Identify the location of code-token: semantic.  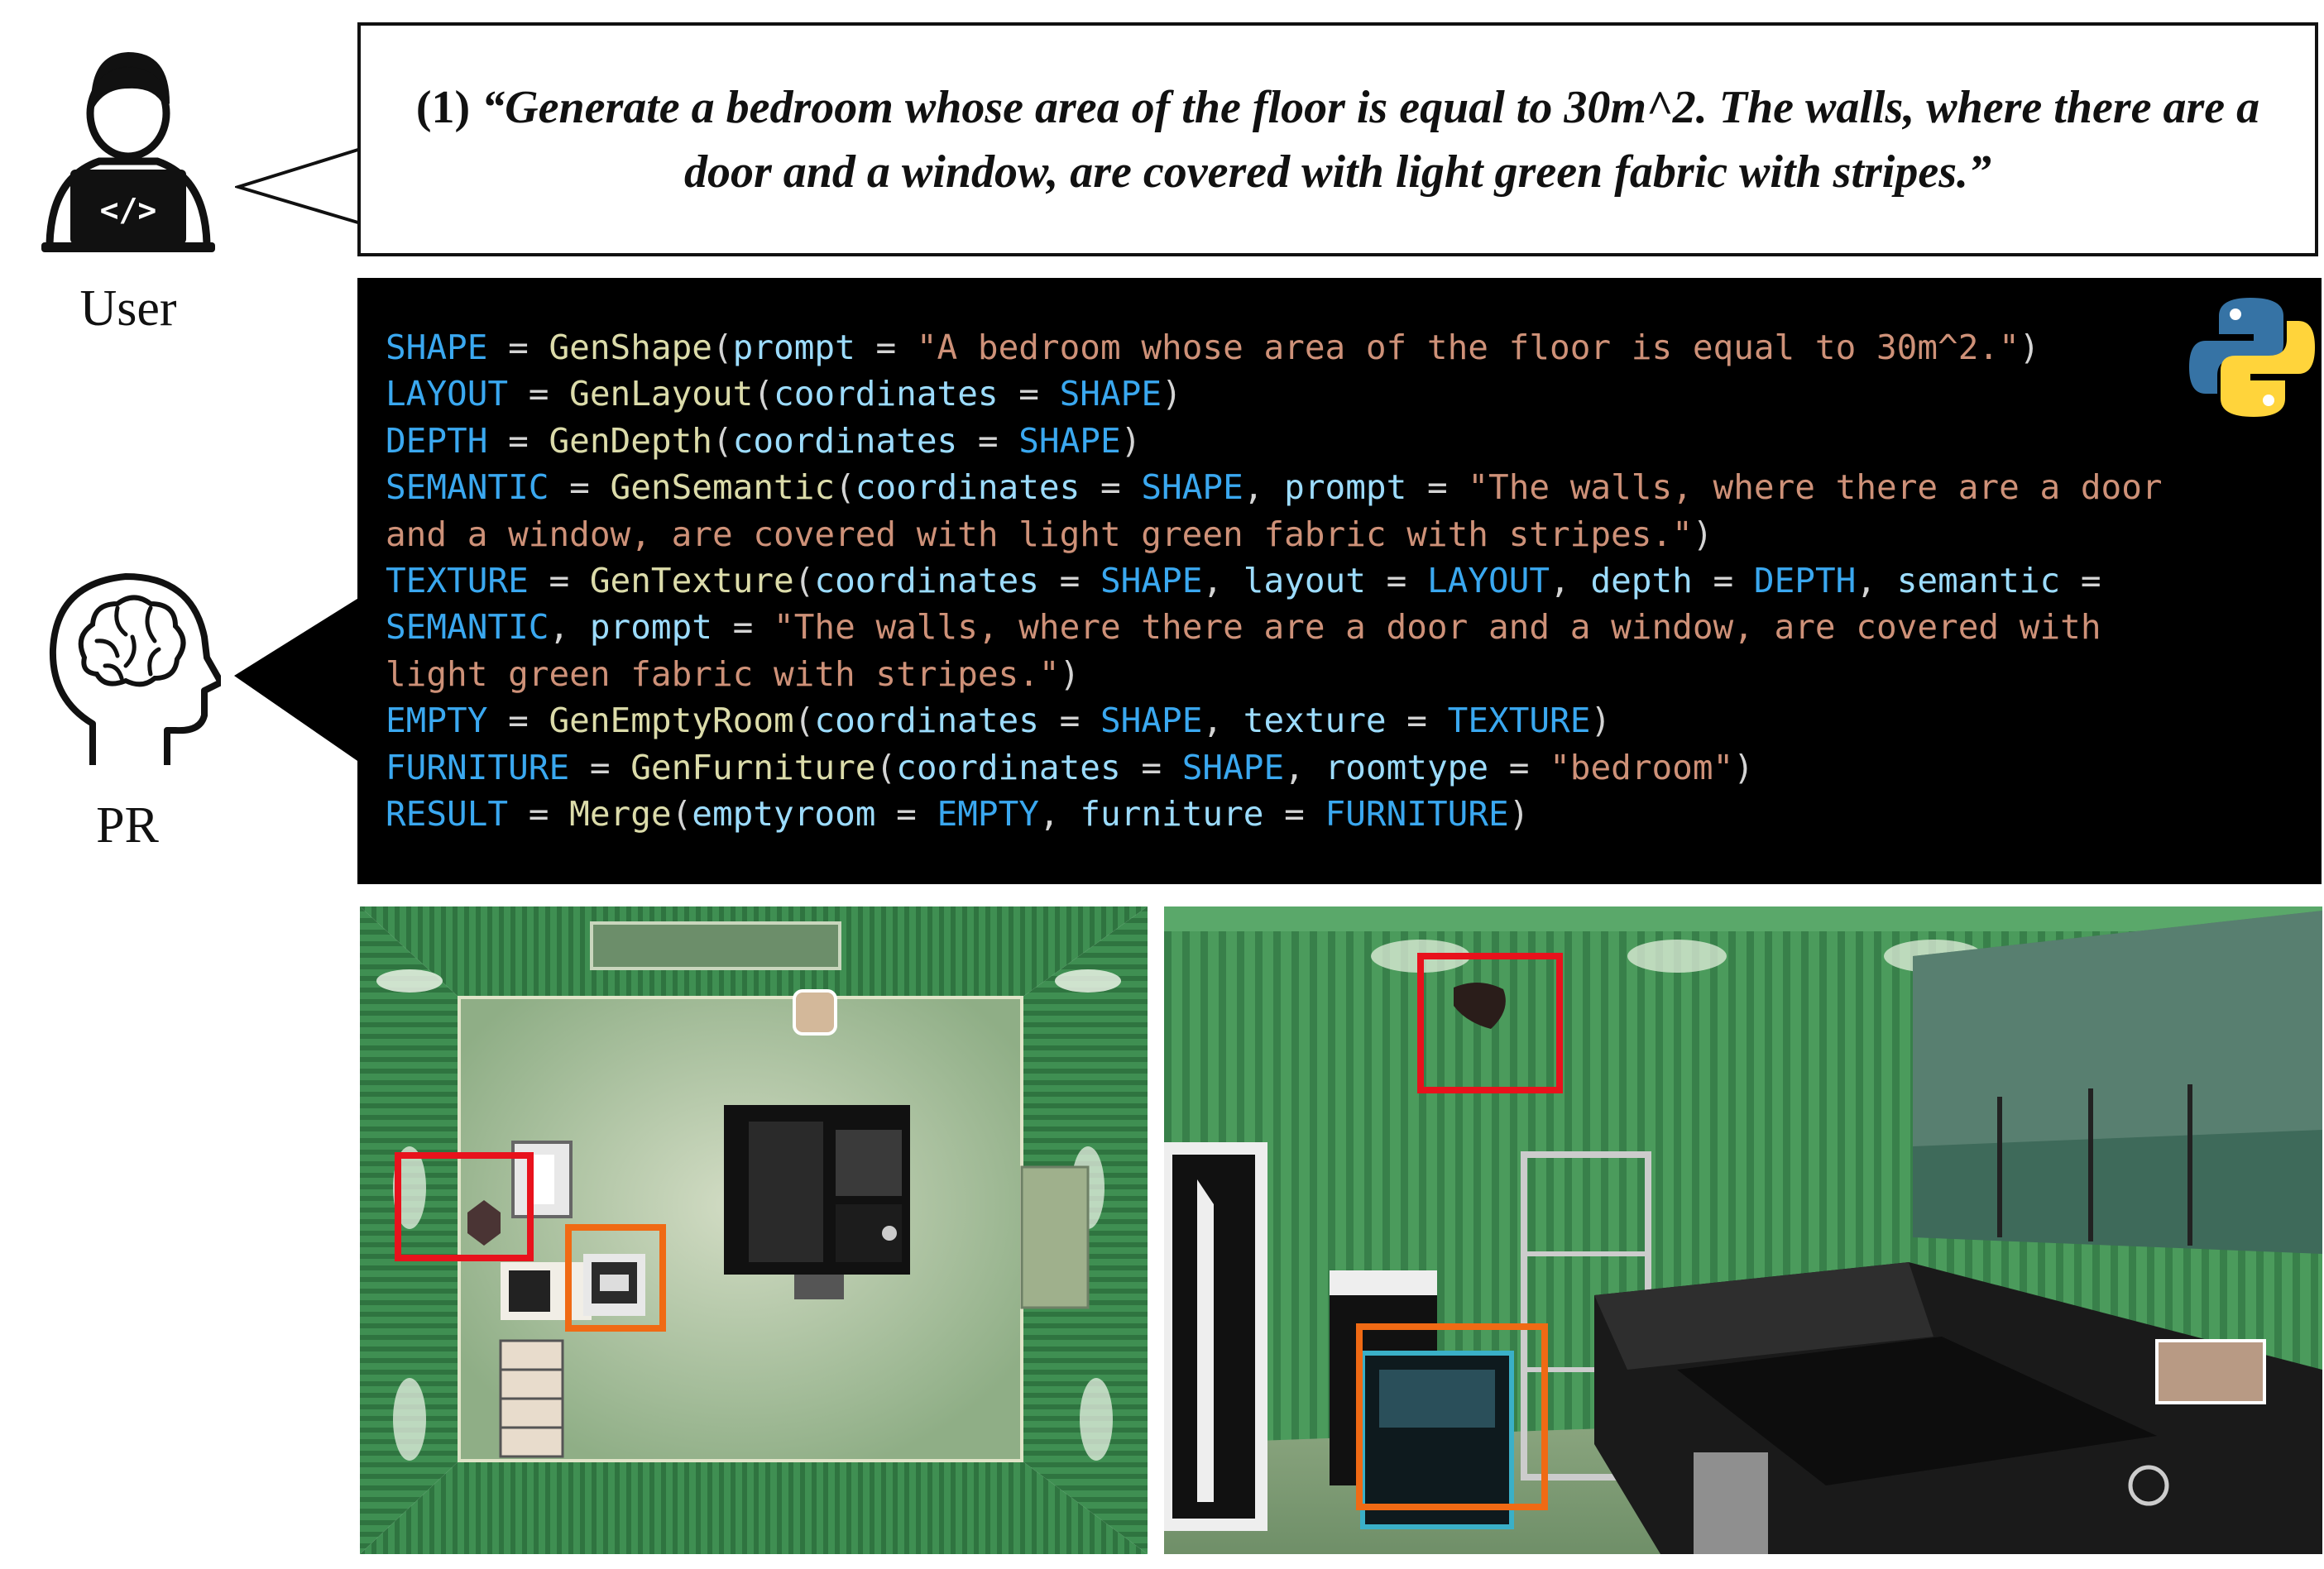
(1978, 581).